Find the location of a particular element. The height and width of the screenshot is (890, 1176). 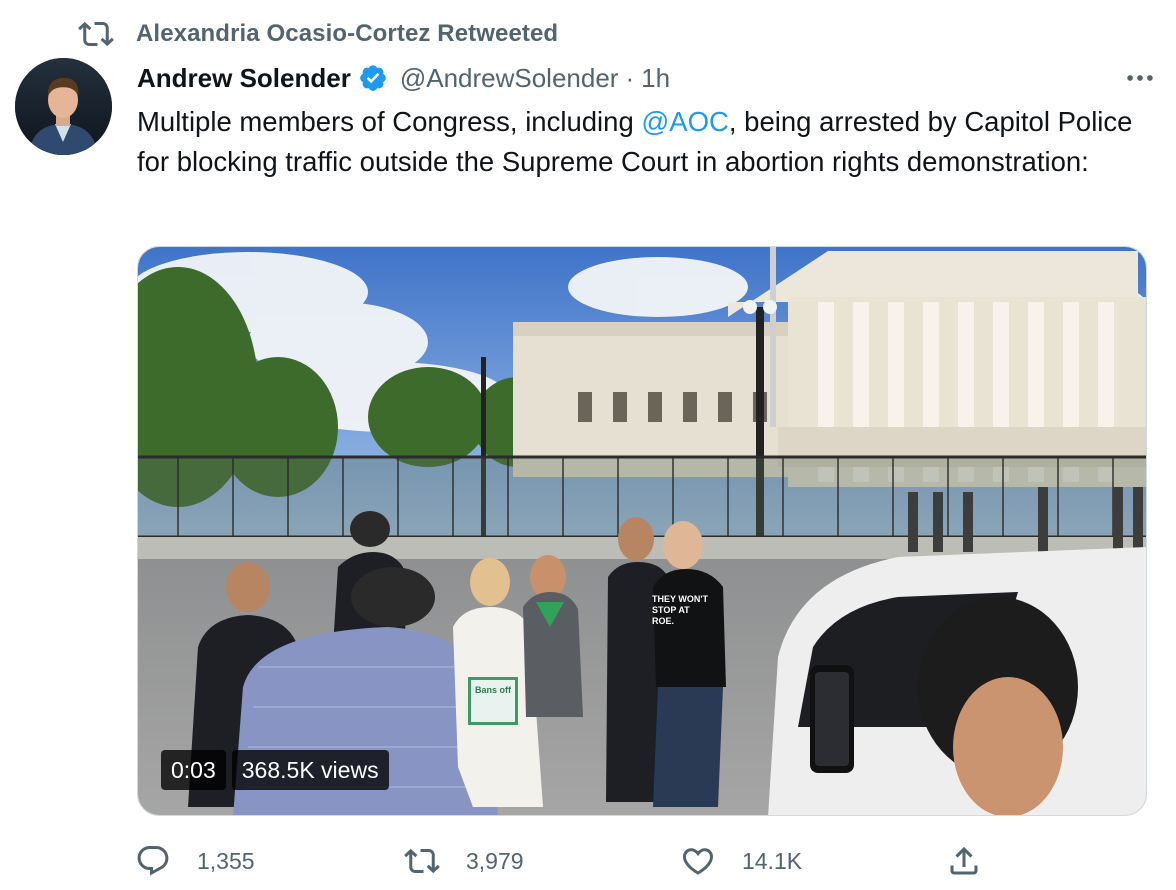

mention-link: @AOC is located at coordinates (685, 121).